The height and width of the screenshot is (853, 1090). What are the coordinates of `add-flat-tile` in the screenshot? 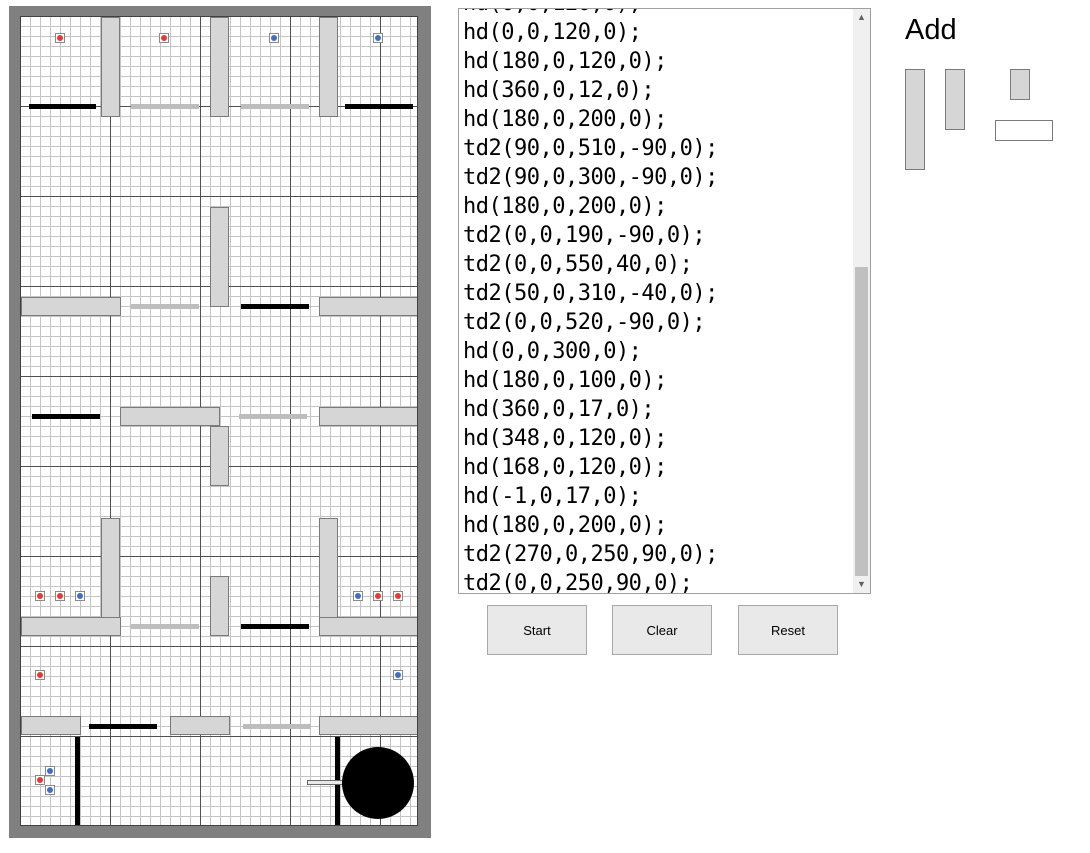 It's located at (1024, 130).